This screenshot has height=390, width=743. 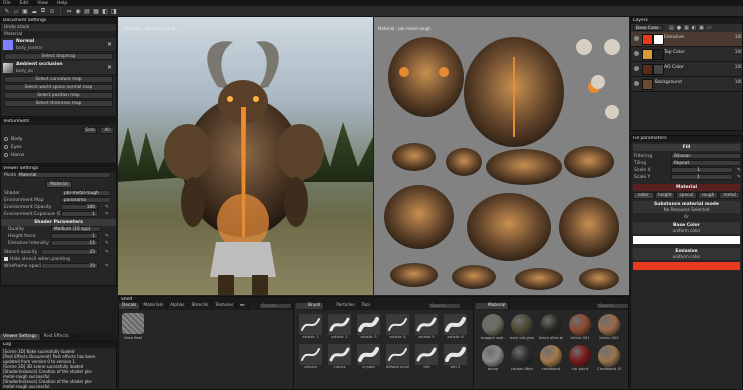 I want to click on select-world-normal-button: Select world space normal map, so click(x=58, y=87).